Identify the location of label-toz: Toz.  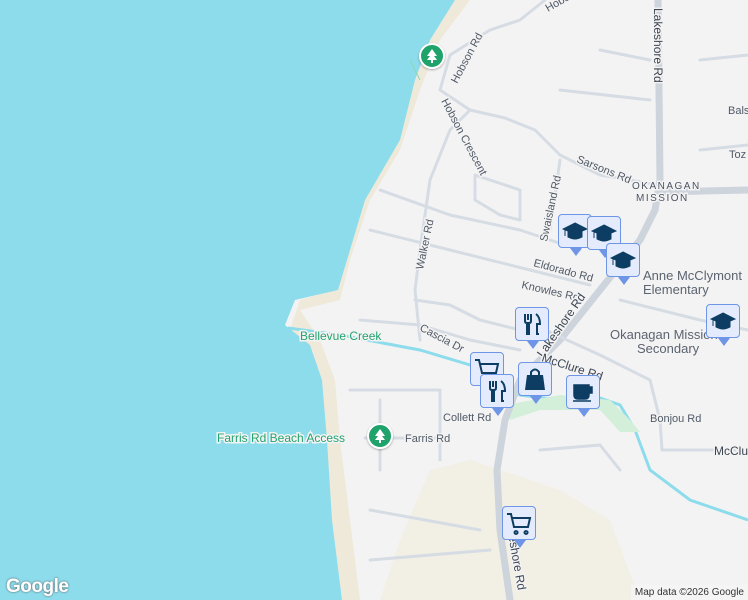
(737, 155).